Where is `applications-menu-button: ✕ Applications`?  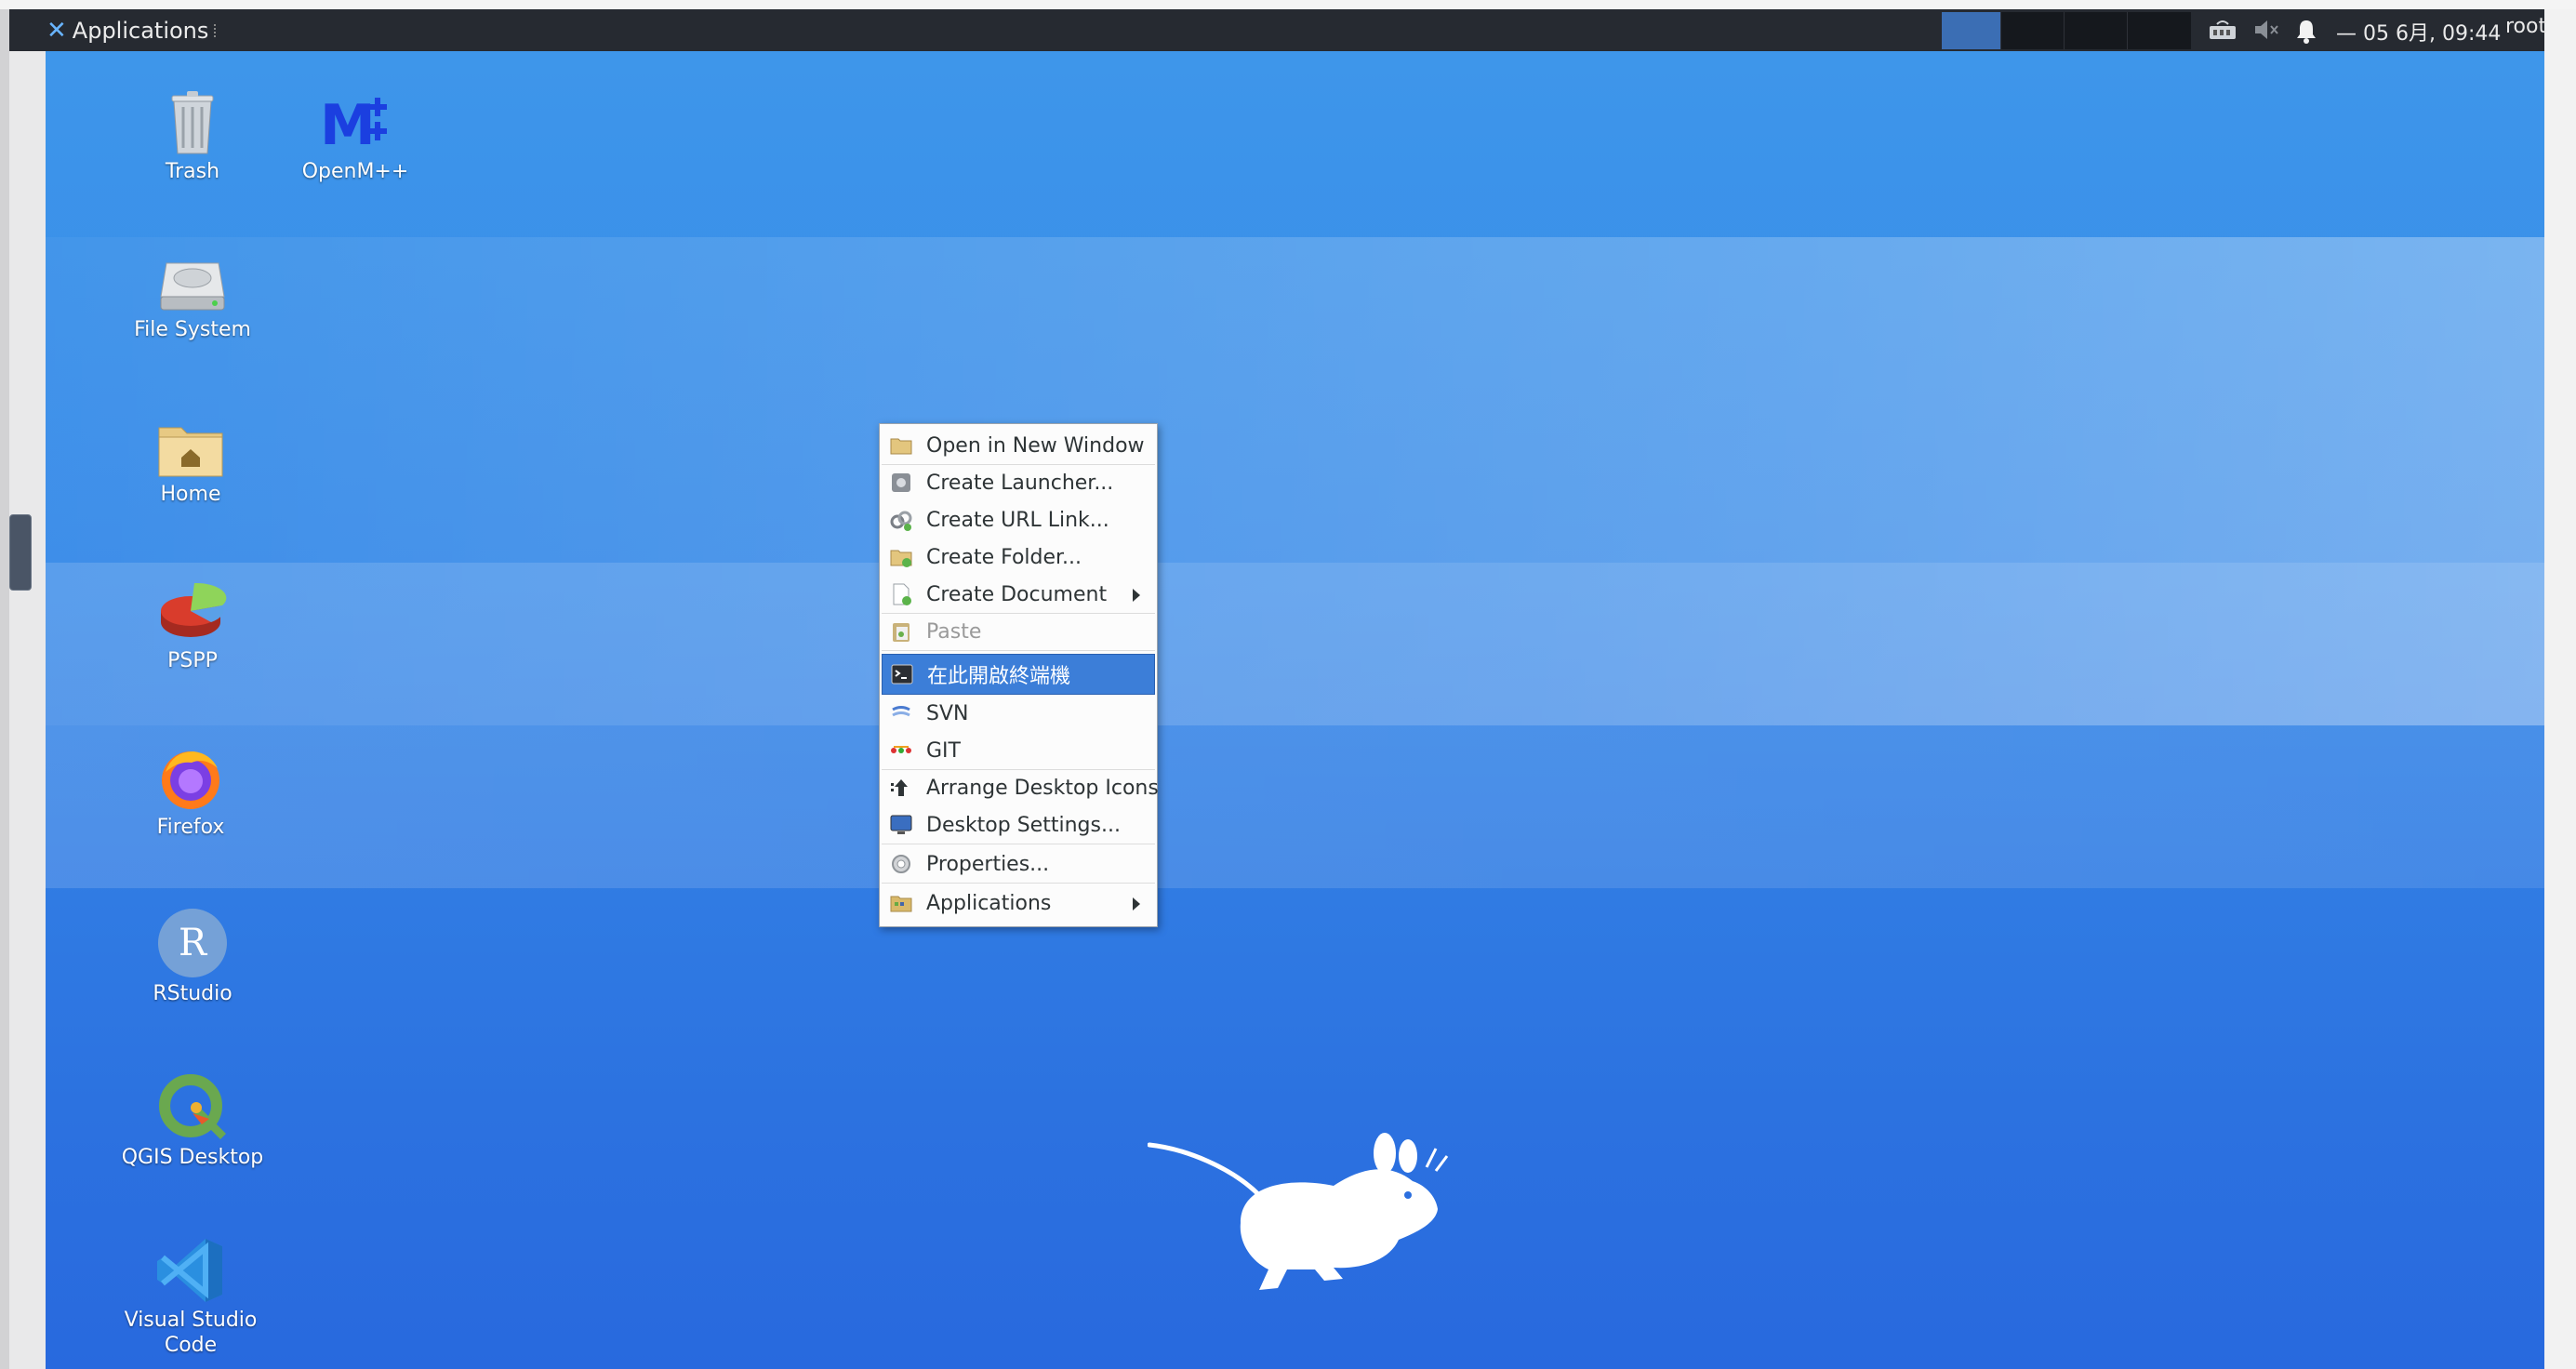 applications-menu-button: ✕ Applications is located at coordinates (132, 30).